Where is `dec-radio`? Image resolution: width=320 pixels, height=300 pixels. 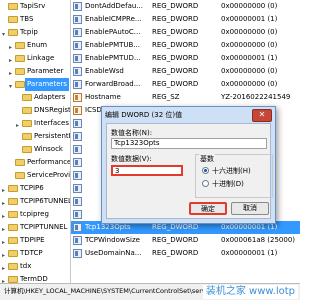
dec-radio is located at coordinates (205, 183).